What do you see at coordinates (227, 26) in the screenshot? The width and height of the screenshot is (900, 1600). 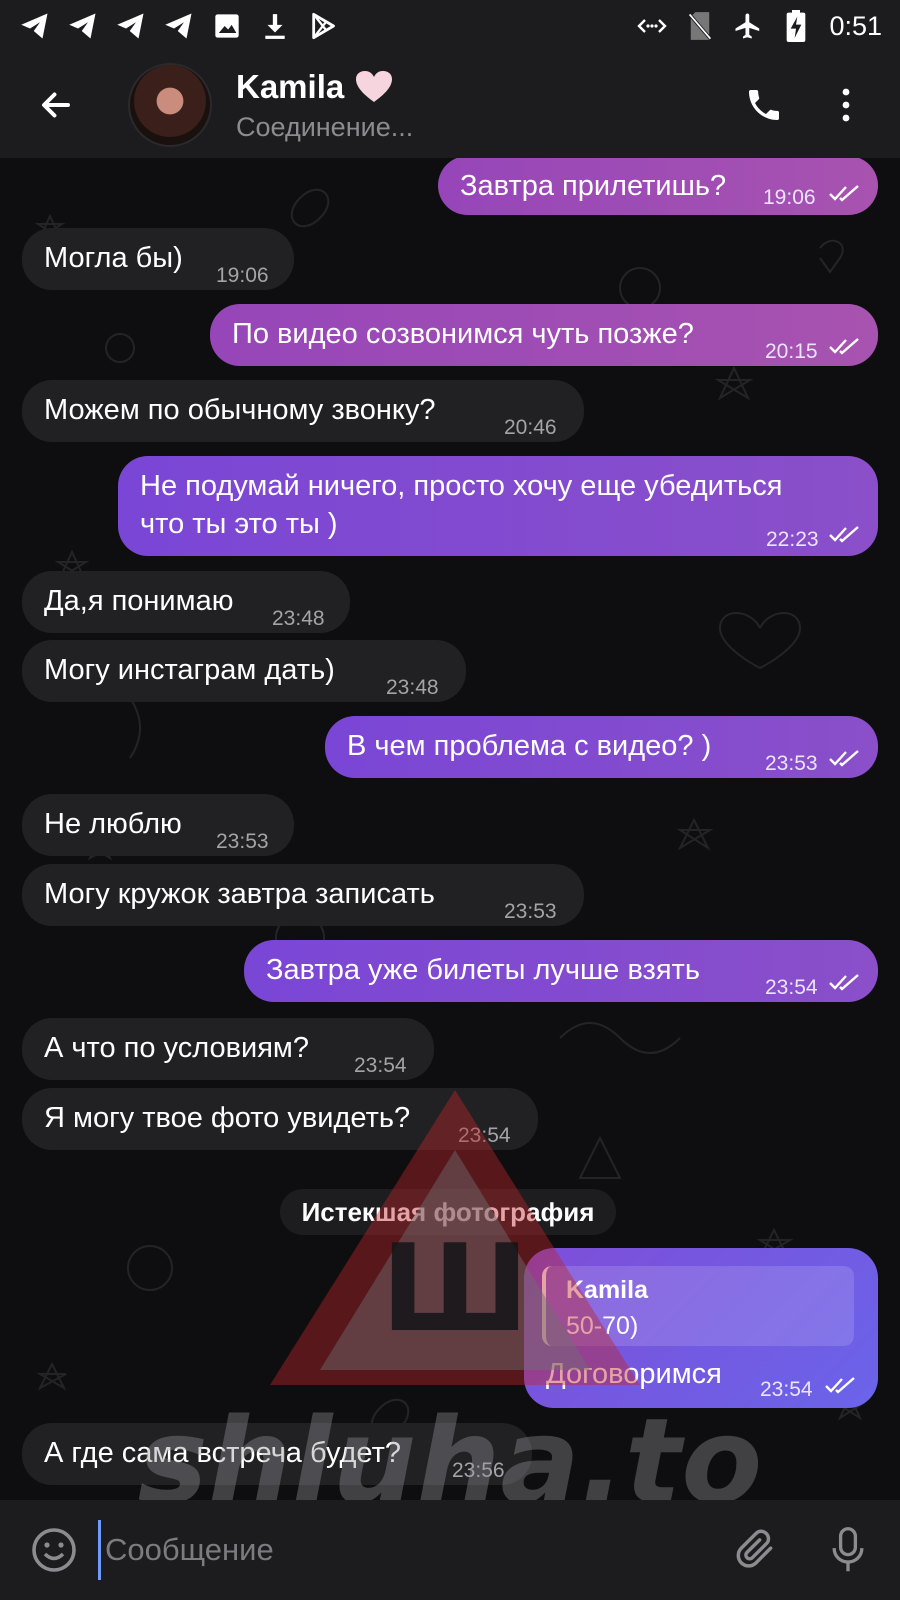 I see `image-icon` at bounding box center [227, 26].